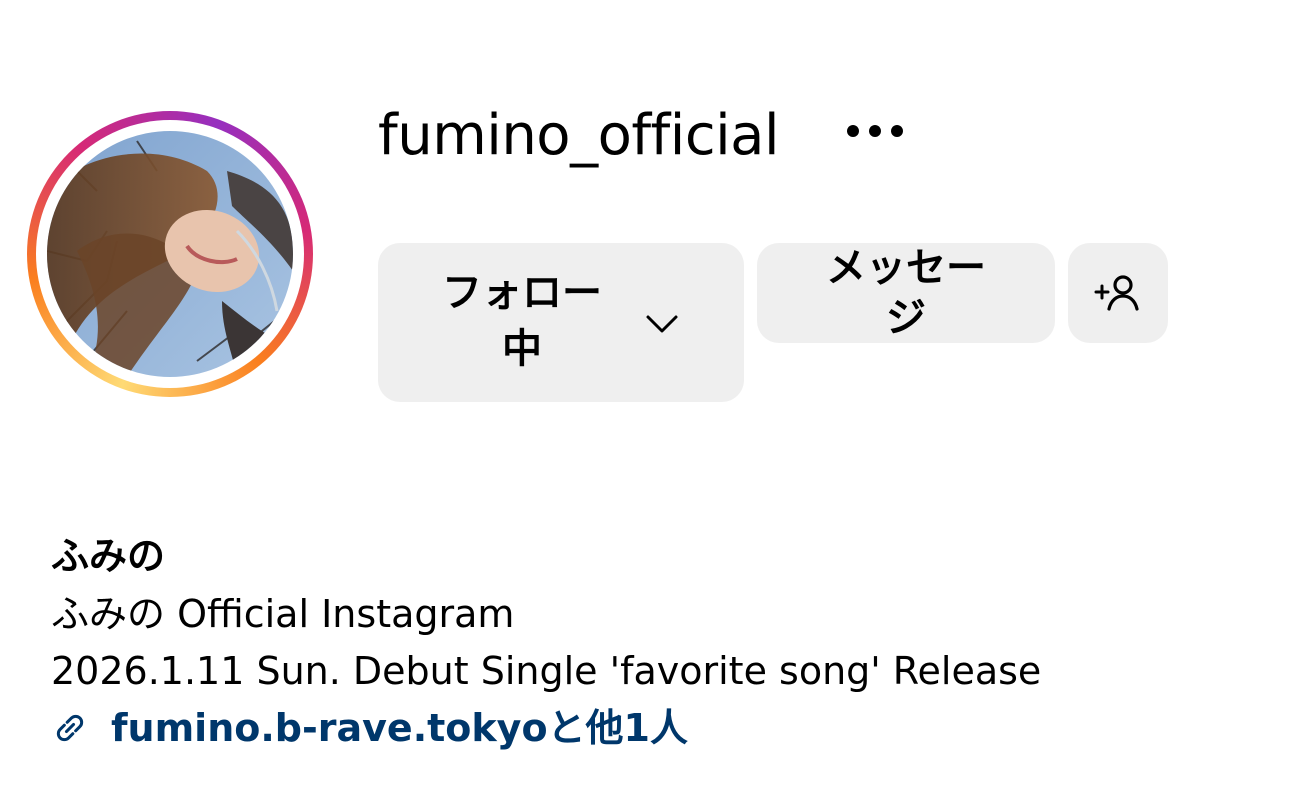 The width and height of the screenshot is (1300, 798). I want to click on following-button-label: フォロー 中, so click(522, 321).